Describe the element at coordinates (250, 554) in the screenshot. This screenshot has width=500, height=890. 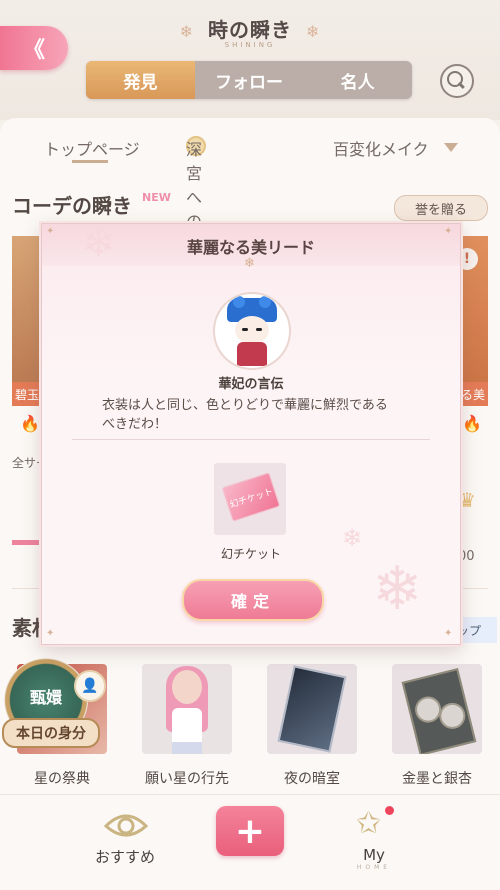
I see `reward-item-label: 幻チケット` at that location.